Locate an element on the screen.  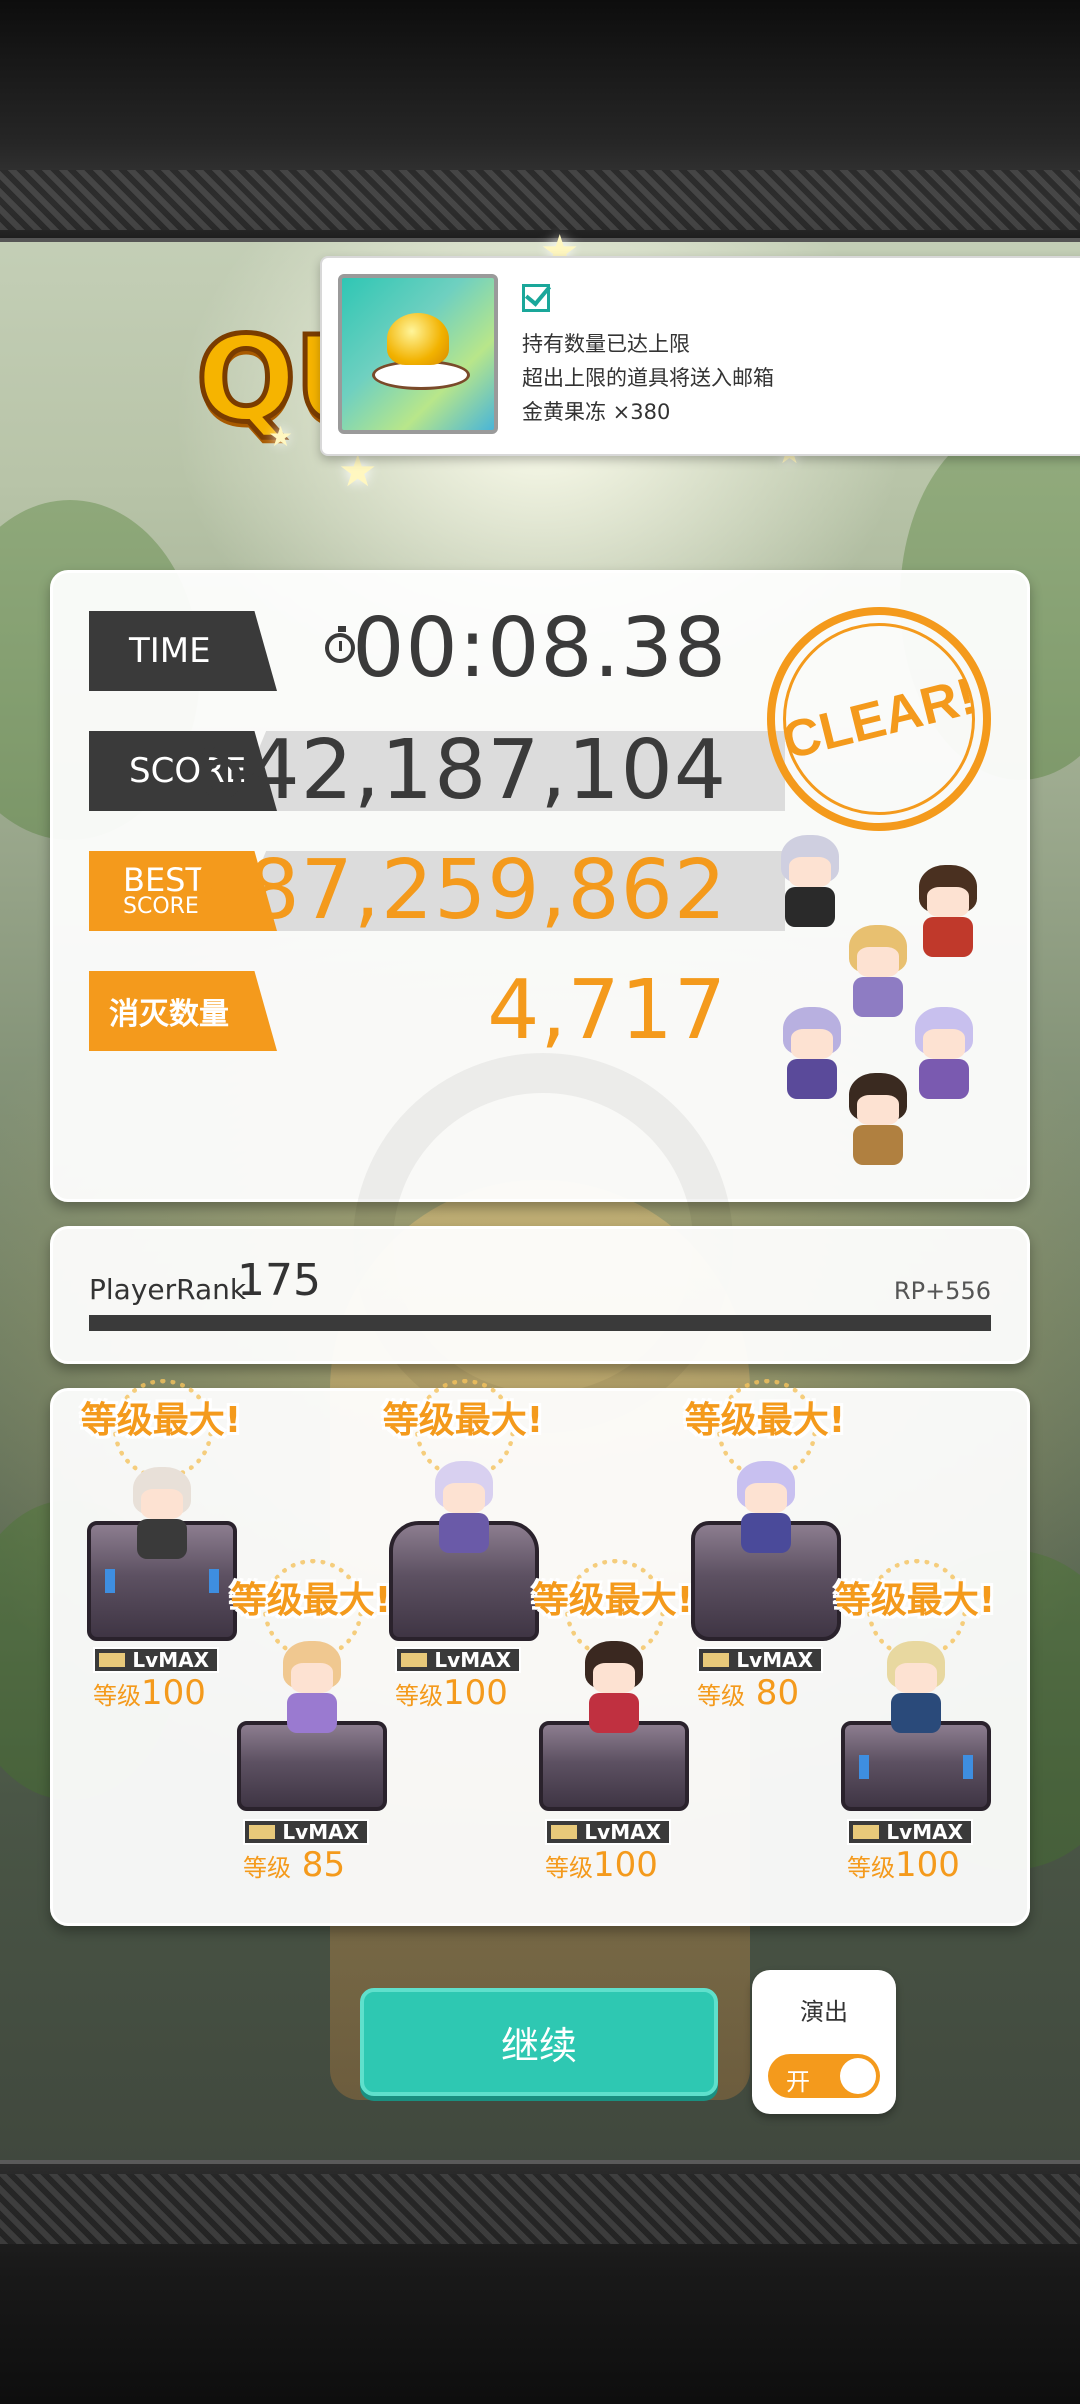
toggle-state-label: 开 is located at coordinates (798, 2082).